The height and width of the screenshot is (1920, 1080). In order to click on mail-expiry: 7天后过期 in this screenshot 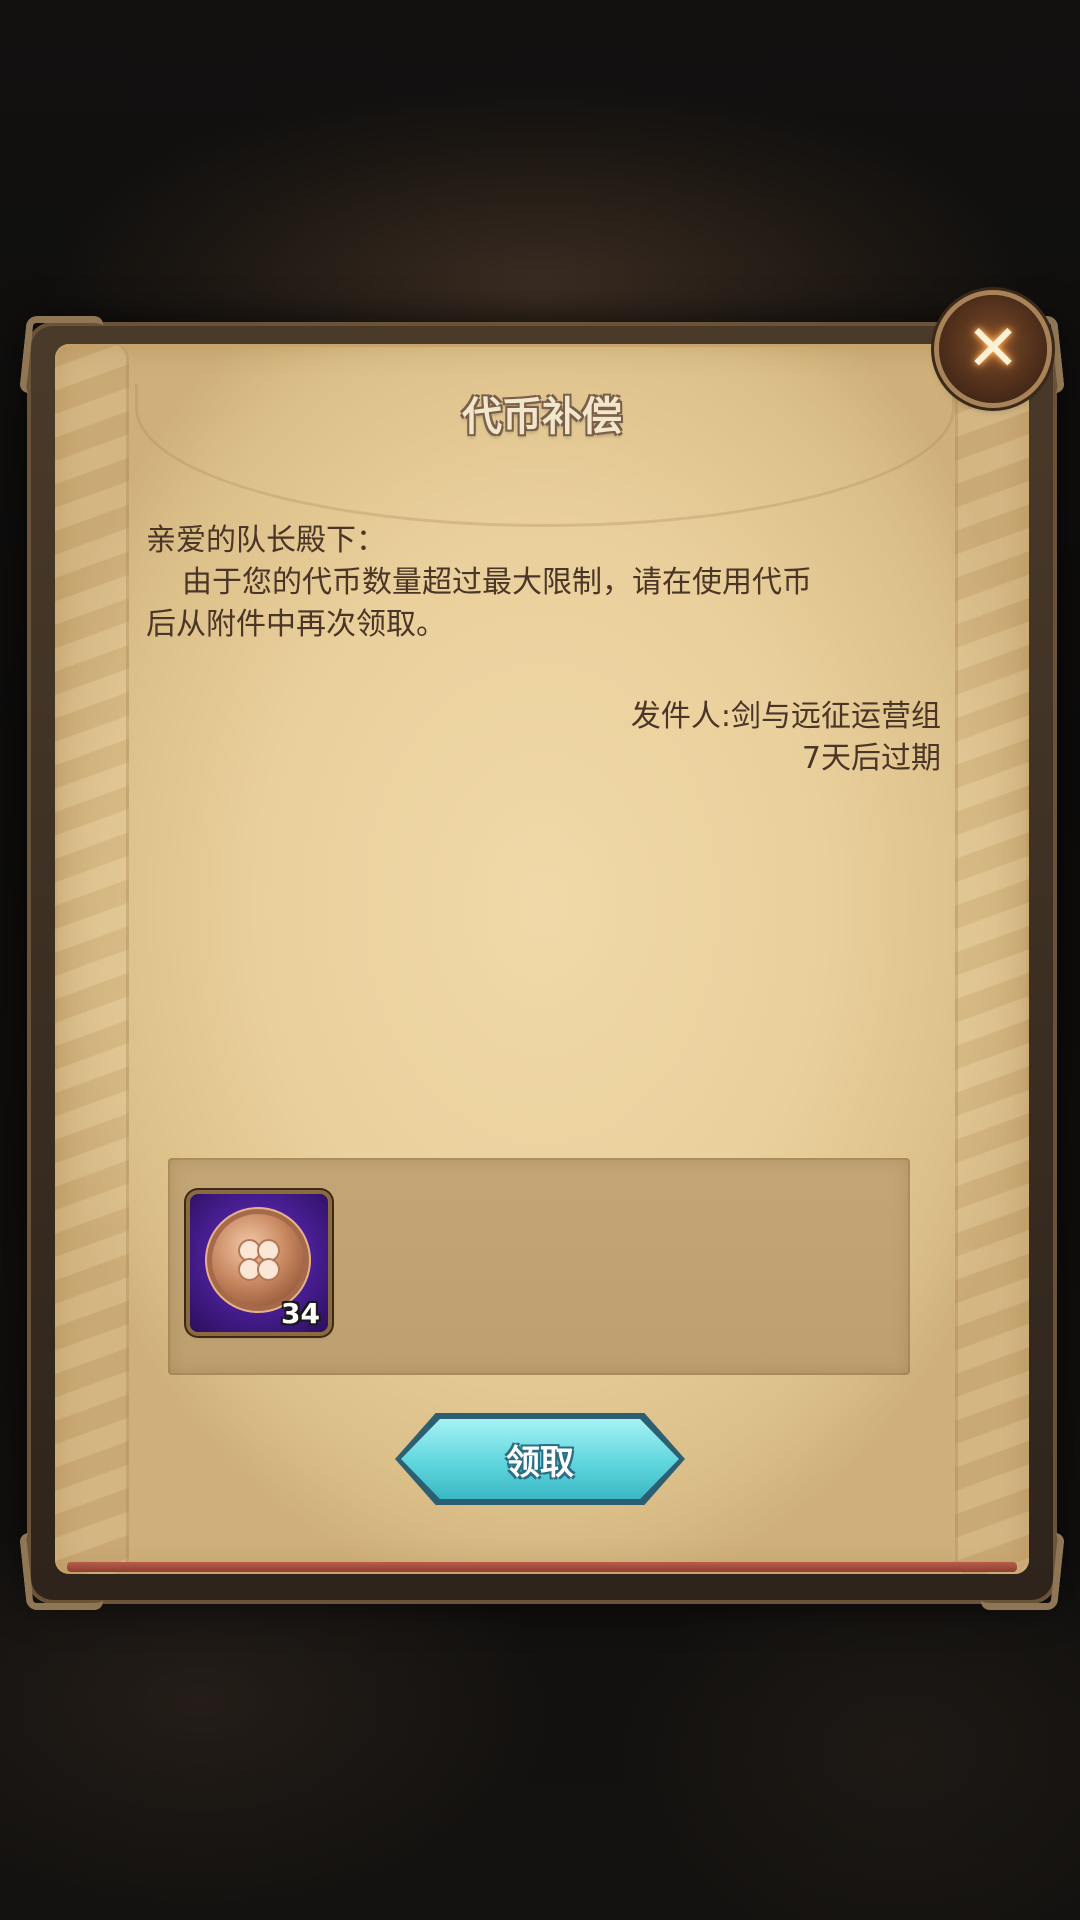, I will do `click(871, 758)`.